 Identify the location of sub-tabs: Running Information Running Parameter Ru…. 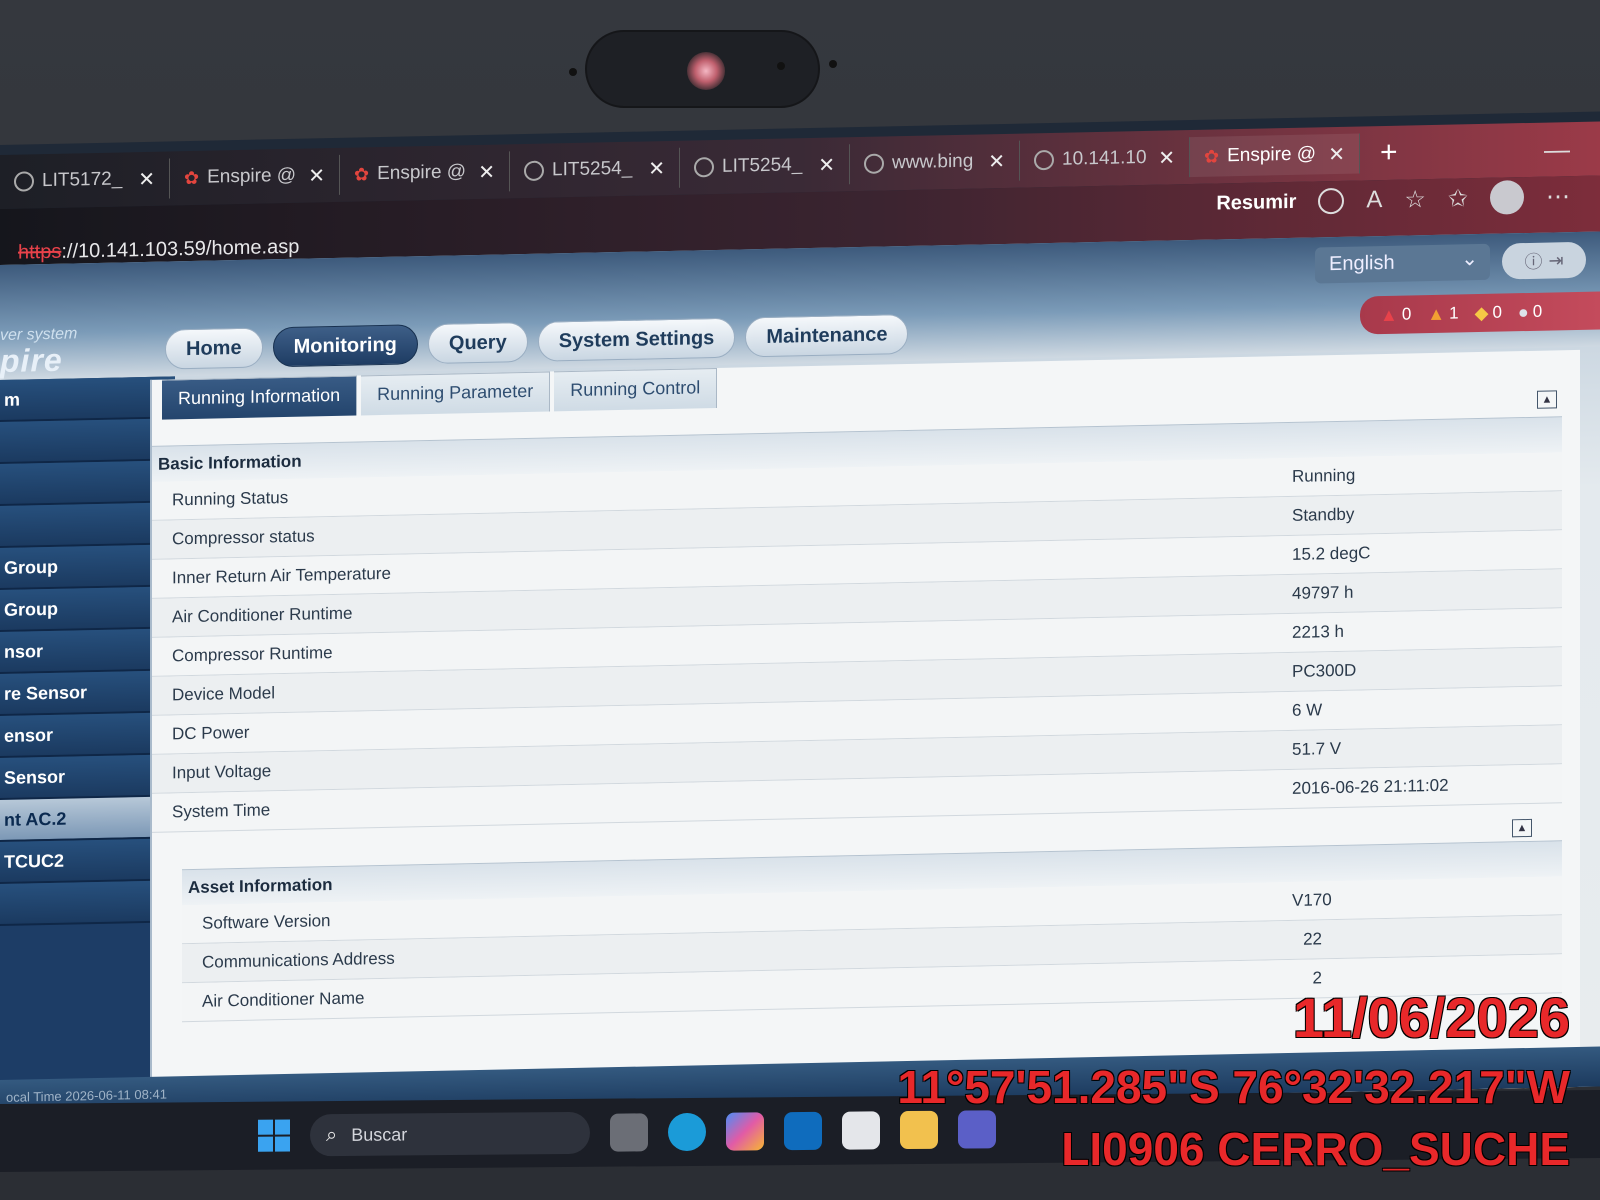
(440, 393).